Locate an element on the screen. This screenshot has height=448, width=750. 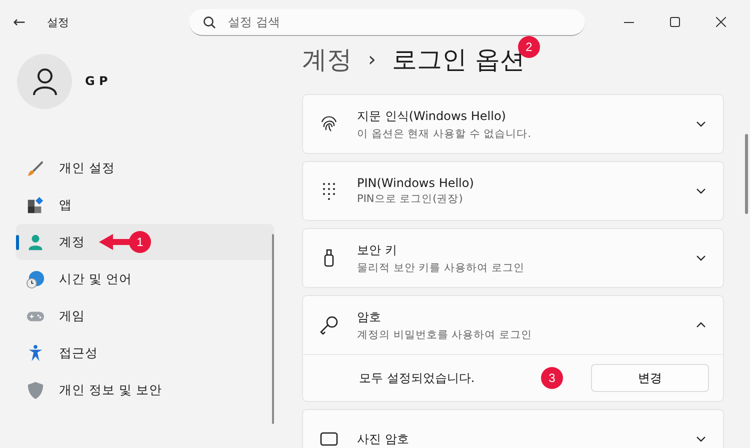
option-title: 사진 암호 is located at coordinates (383, 439).